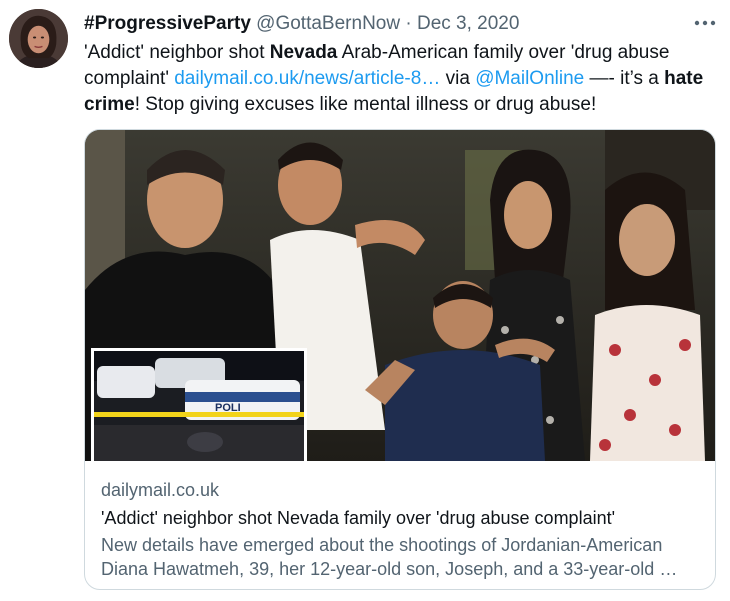 The image size is (730, 601). What do you see at coordinates (160, 490) in the screenshot?
I see `card-domain: dailymail.co.uk` at bounding box center [160, 490].